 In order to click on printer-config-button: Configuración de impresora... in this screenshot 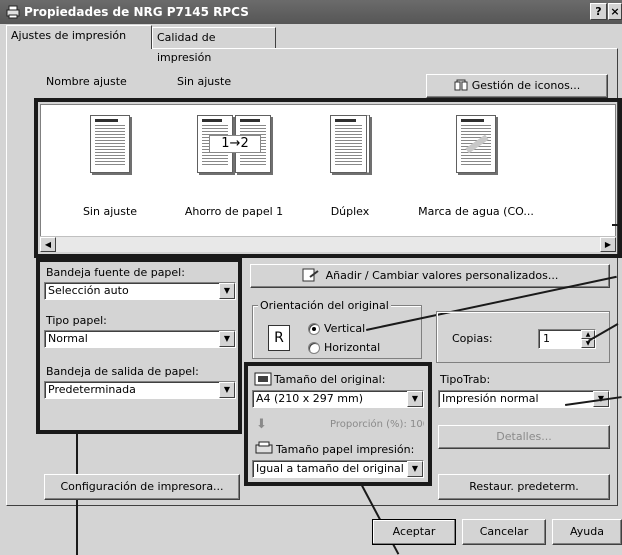, I will do `click(142, 487)`.